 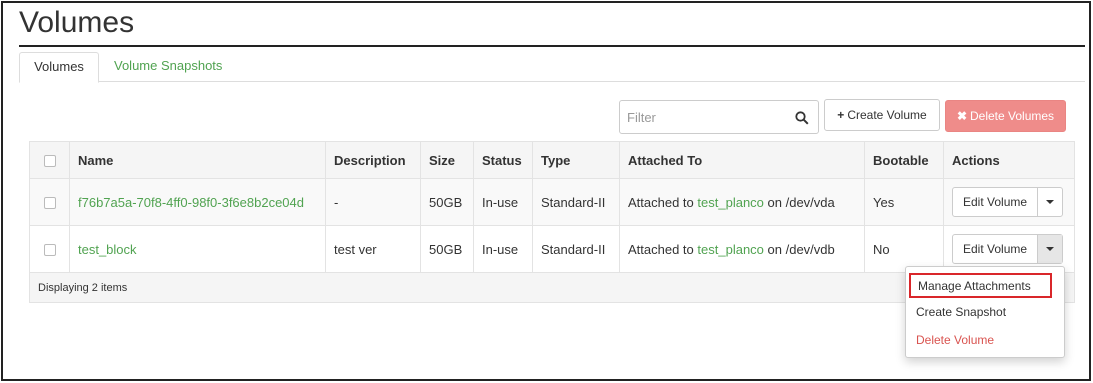 I want to click on create-volume-button: + Create Volume, so click(x=882, y=115).